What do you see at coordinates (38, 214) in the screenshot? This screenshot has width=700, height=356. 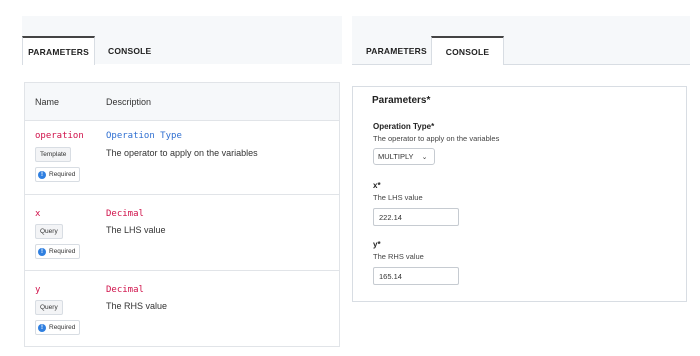 I see `param-name: x` at bounding box center [38, 214].